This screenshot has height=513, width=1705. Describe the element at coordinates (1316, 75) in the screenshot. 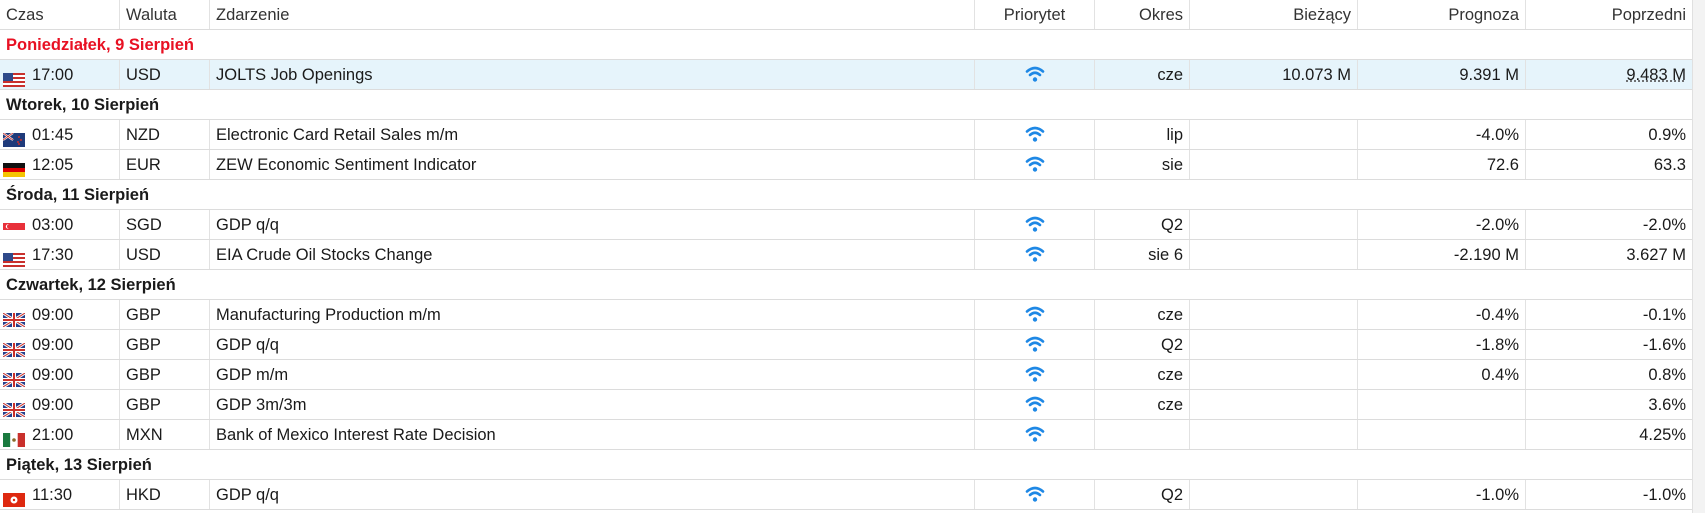

I see `event-actual: 10.073 M` at that location.